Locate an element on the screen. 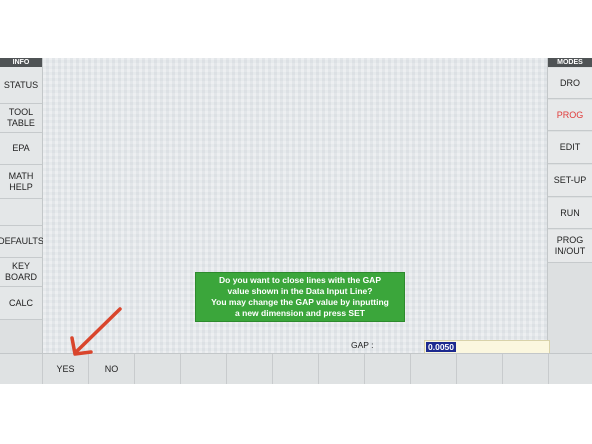 The width and height of the screenshot is (592, 444). mode-dro-button: DRO is located at coordinates (570, 83).